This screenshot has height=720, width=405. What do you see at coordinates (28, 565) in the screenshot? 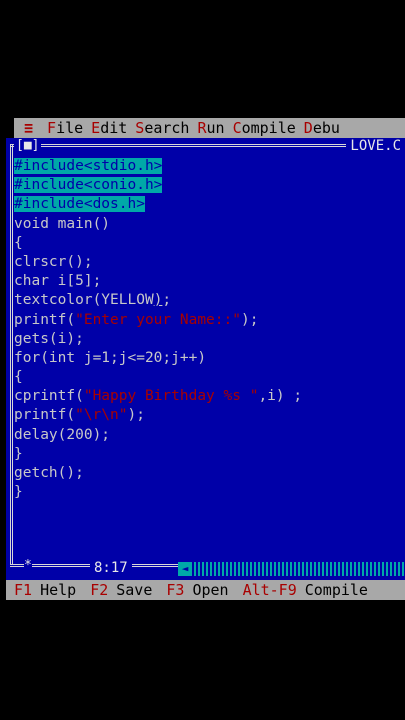
I see `modified-indicator: *` at bounding box center [28, 565].